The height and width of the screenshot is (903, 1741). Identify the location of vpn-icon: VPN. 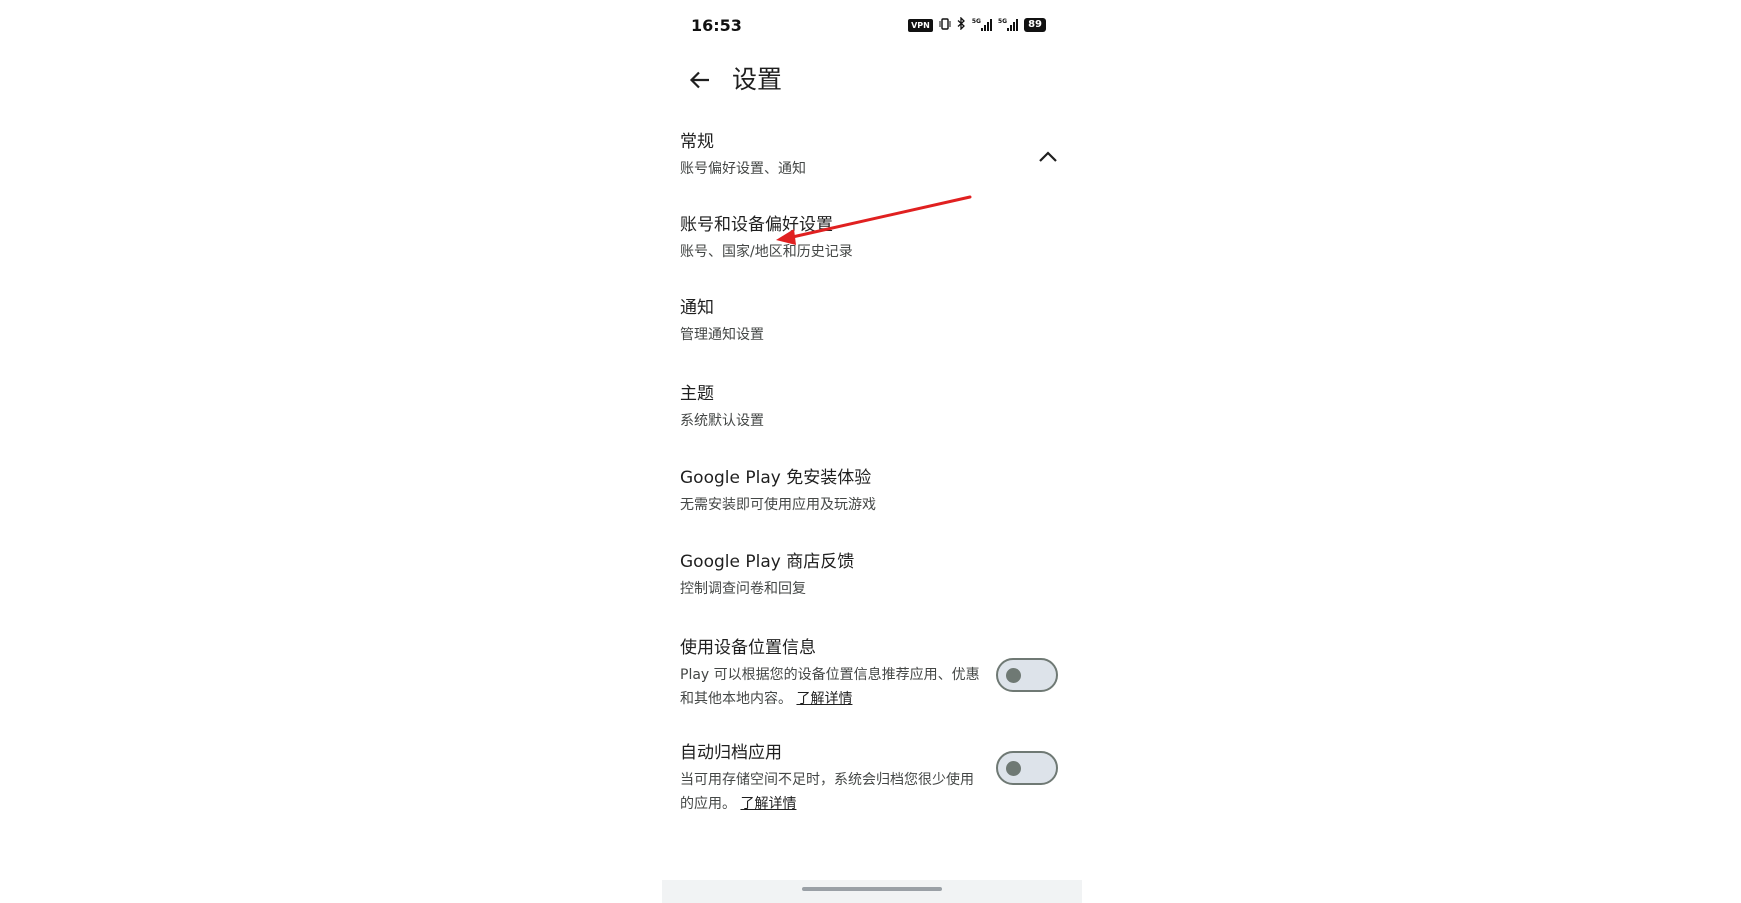
(920, 25).